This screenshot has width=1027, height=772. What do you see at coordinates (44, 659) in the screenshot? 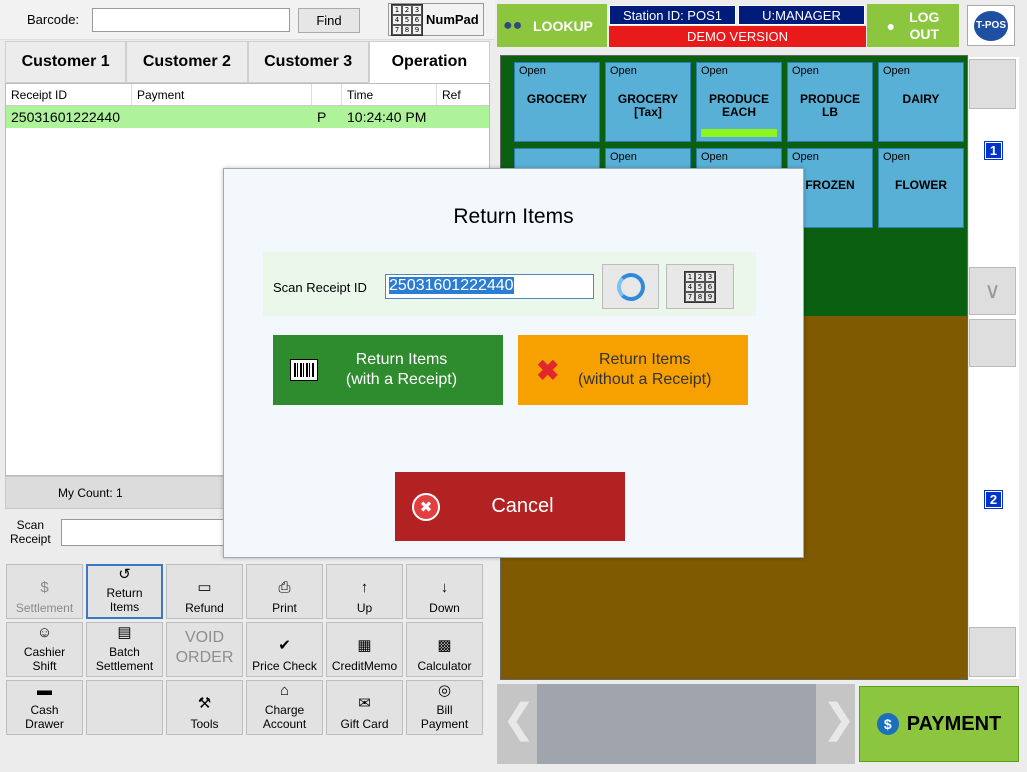
I see `cashier-shift-label: Cashier Shift` at bounding box center [44, 659].